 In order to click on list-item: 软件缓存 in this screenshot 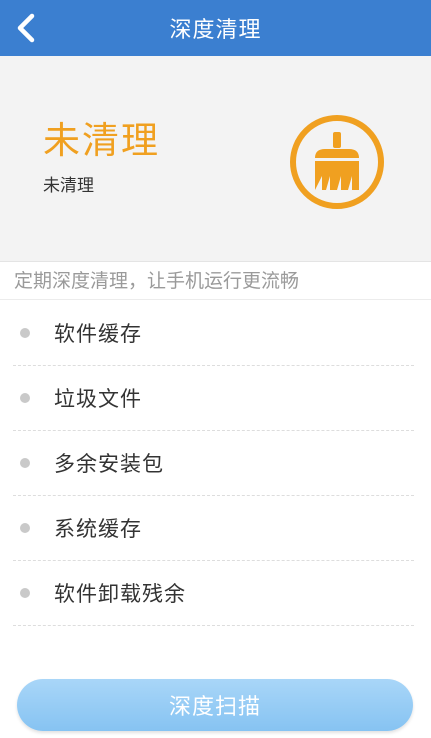, I will do `click(213, 333)`.